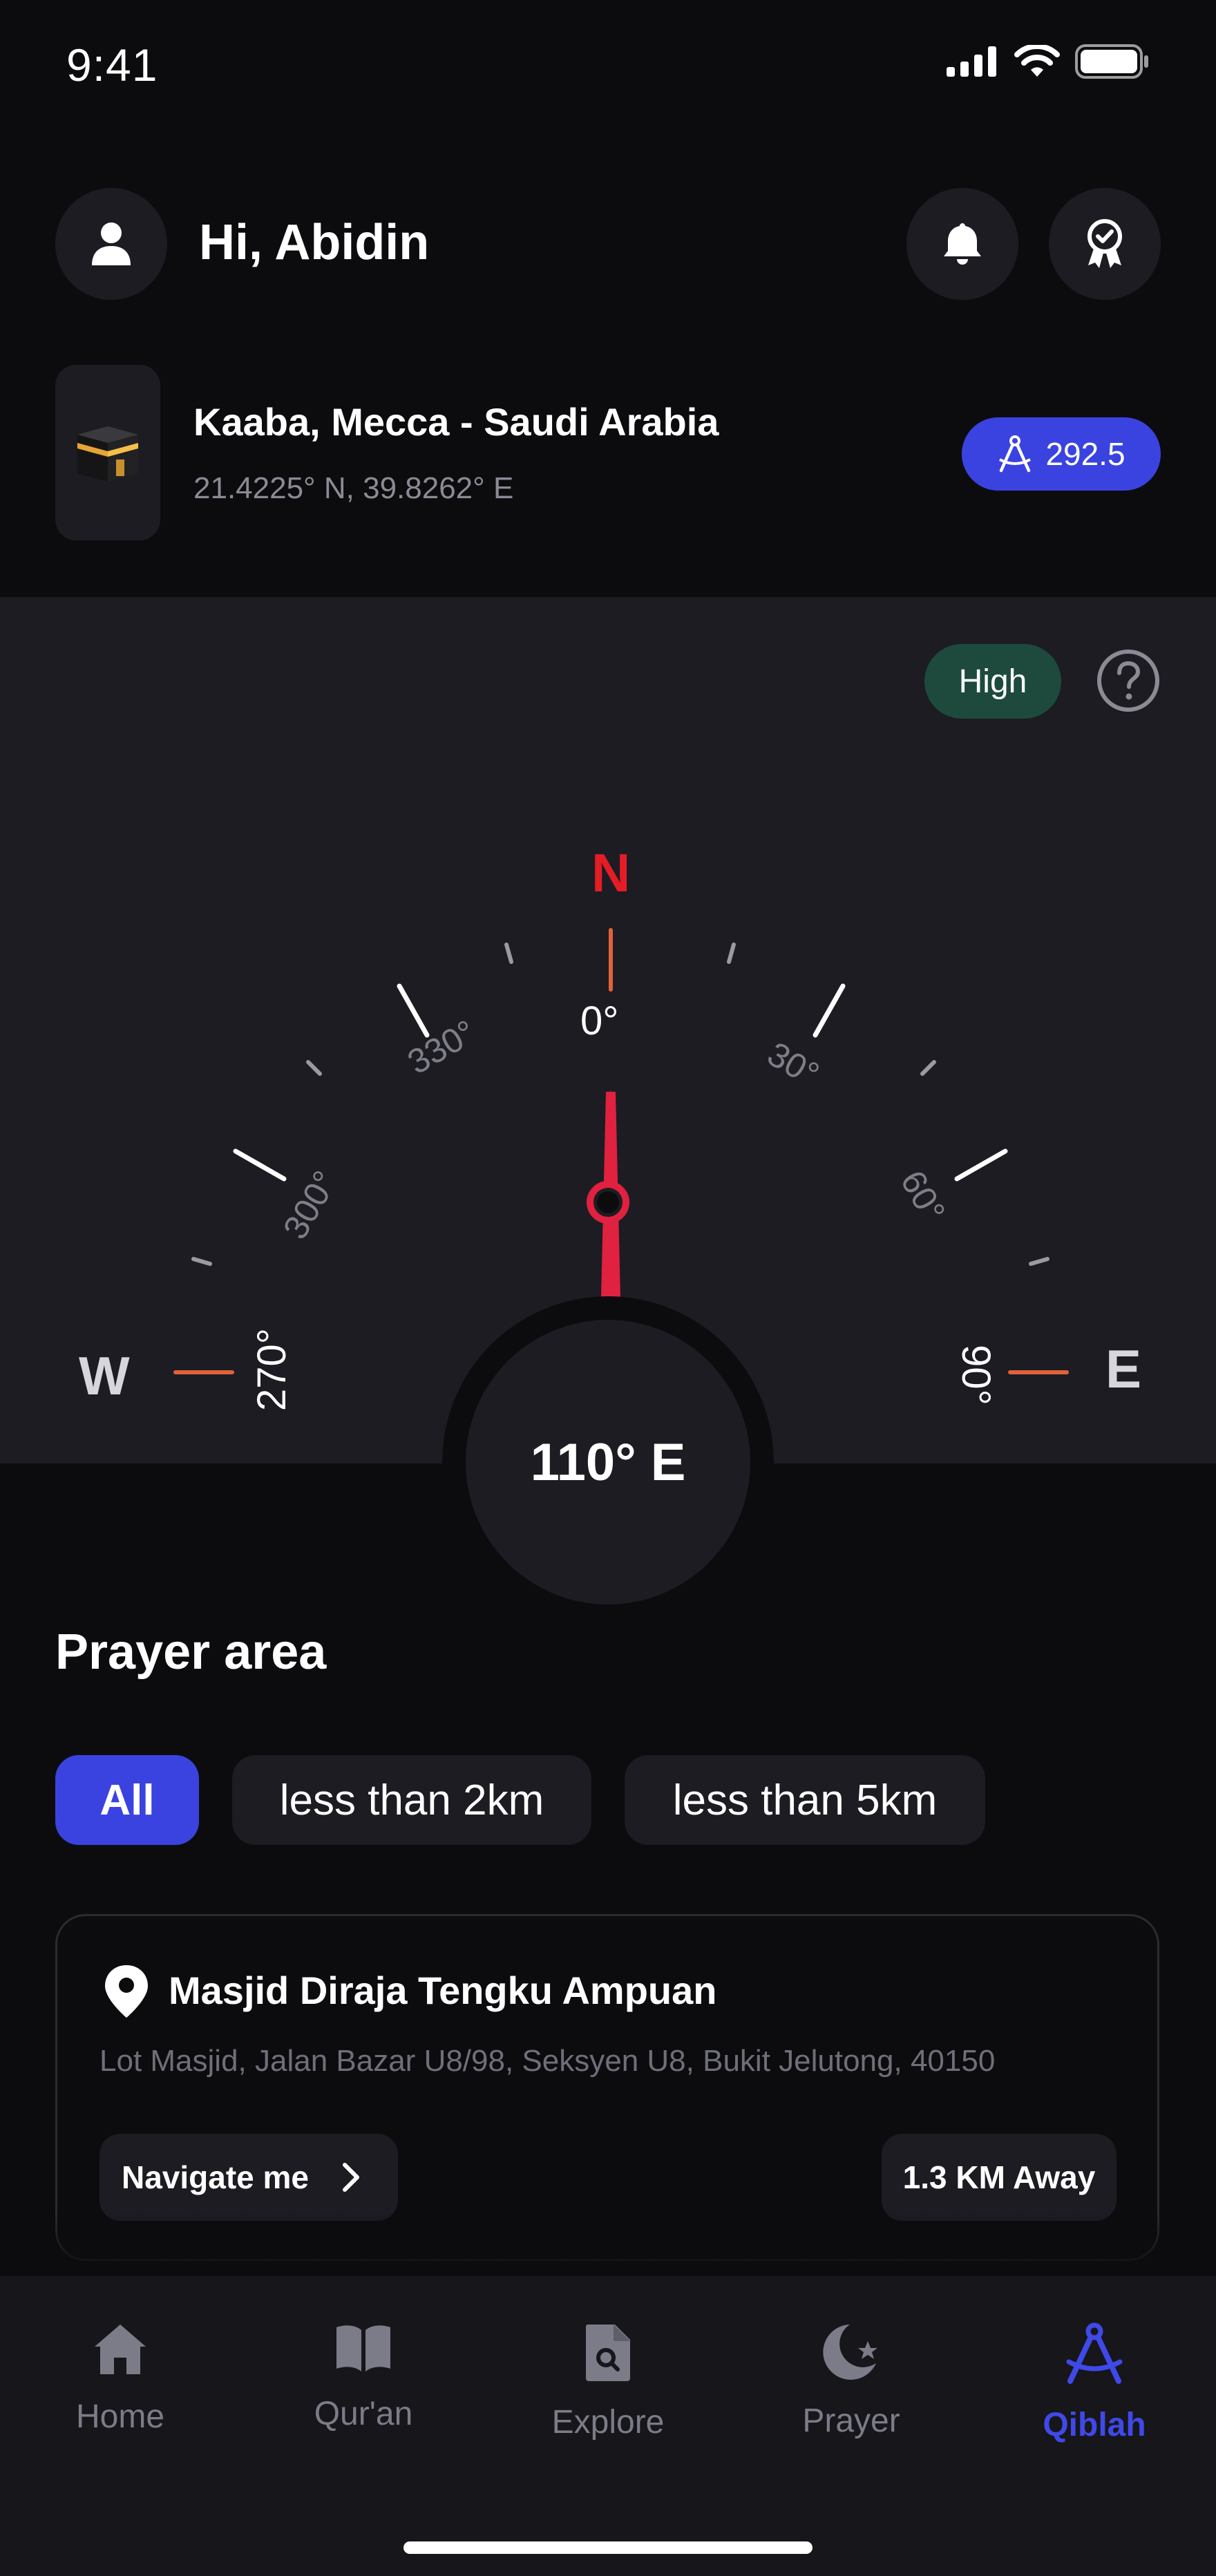 Image resolution: width=1216 pixels, height=2576 pixels. What do you see at coordinates (120, 2416) in the screenshot?
I see `tab-home-label: Home` at bounding box center [120, 2416].